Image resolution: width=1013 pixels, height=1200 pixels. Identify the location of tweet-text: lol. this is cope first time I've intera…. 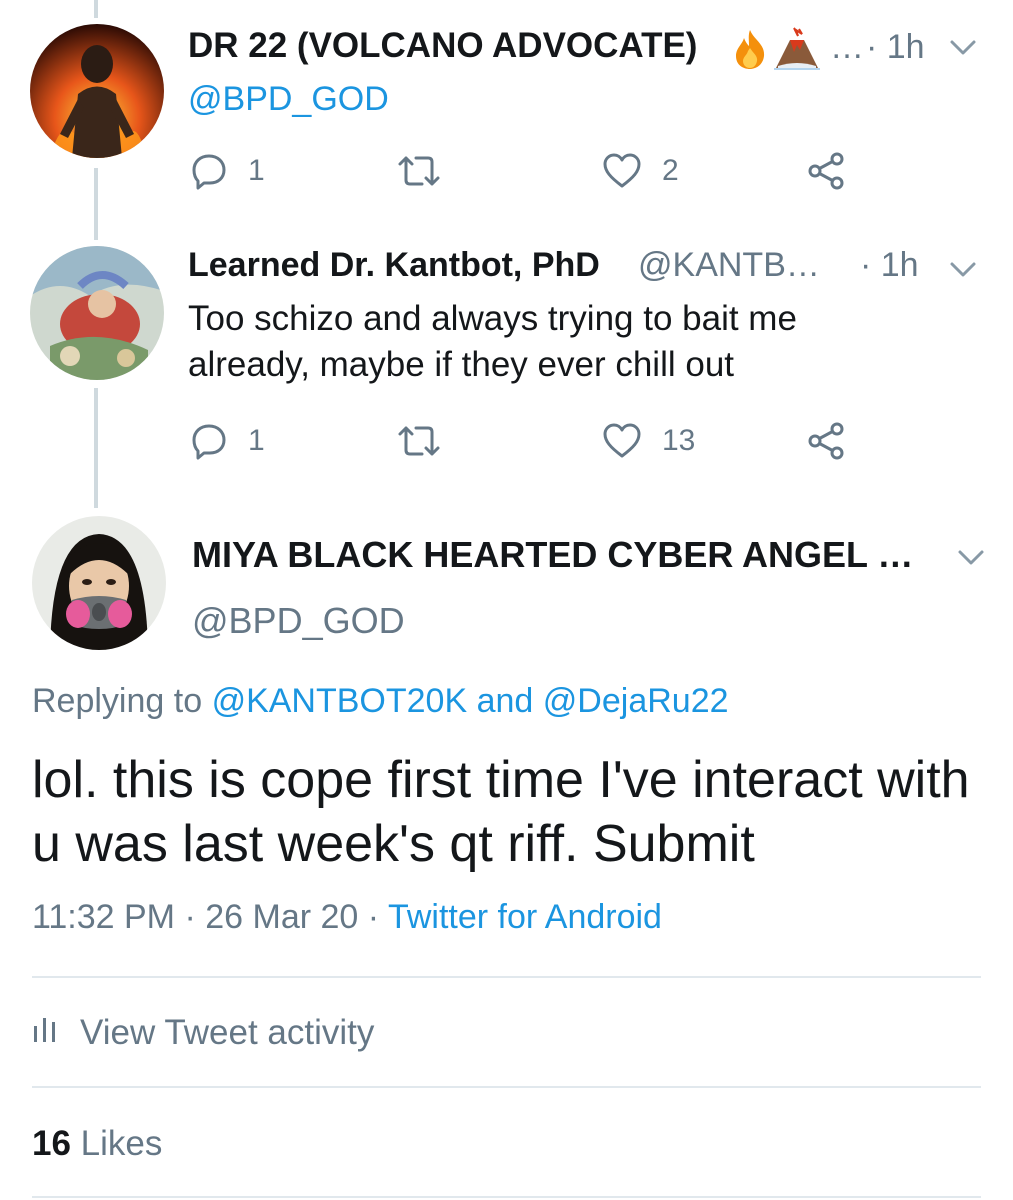
(501, 812).